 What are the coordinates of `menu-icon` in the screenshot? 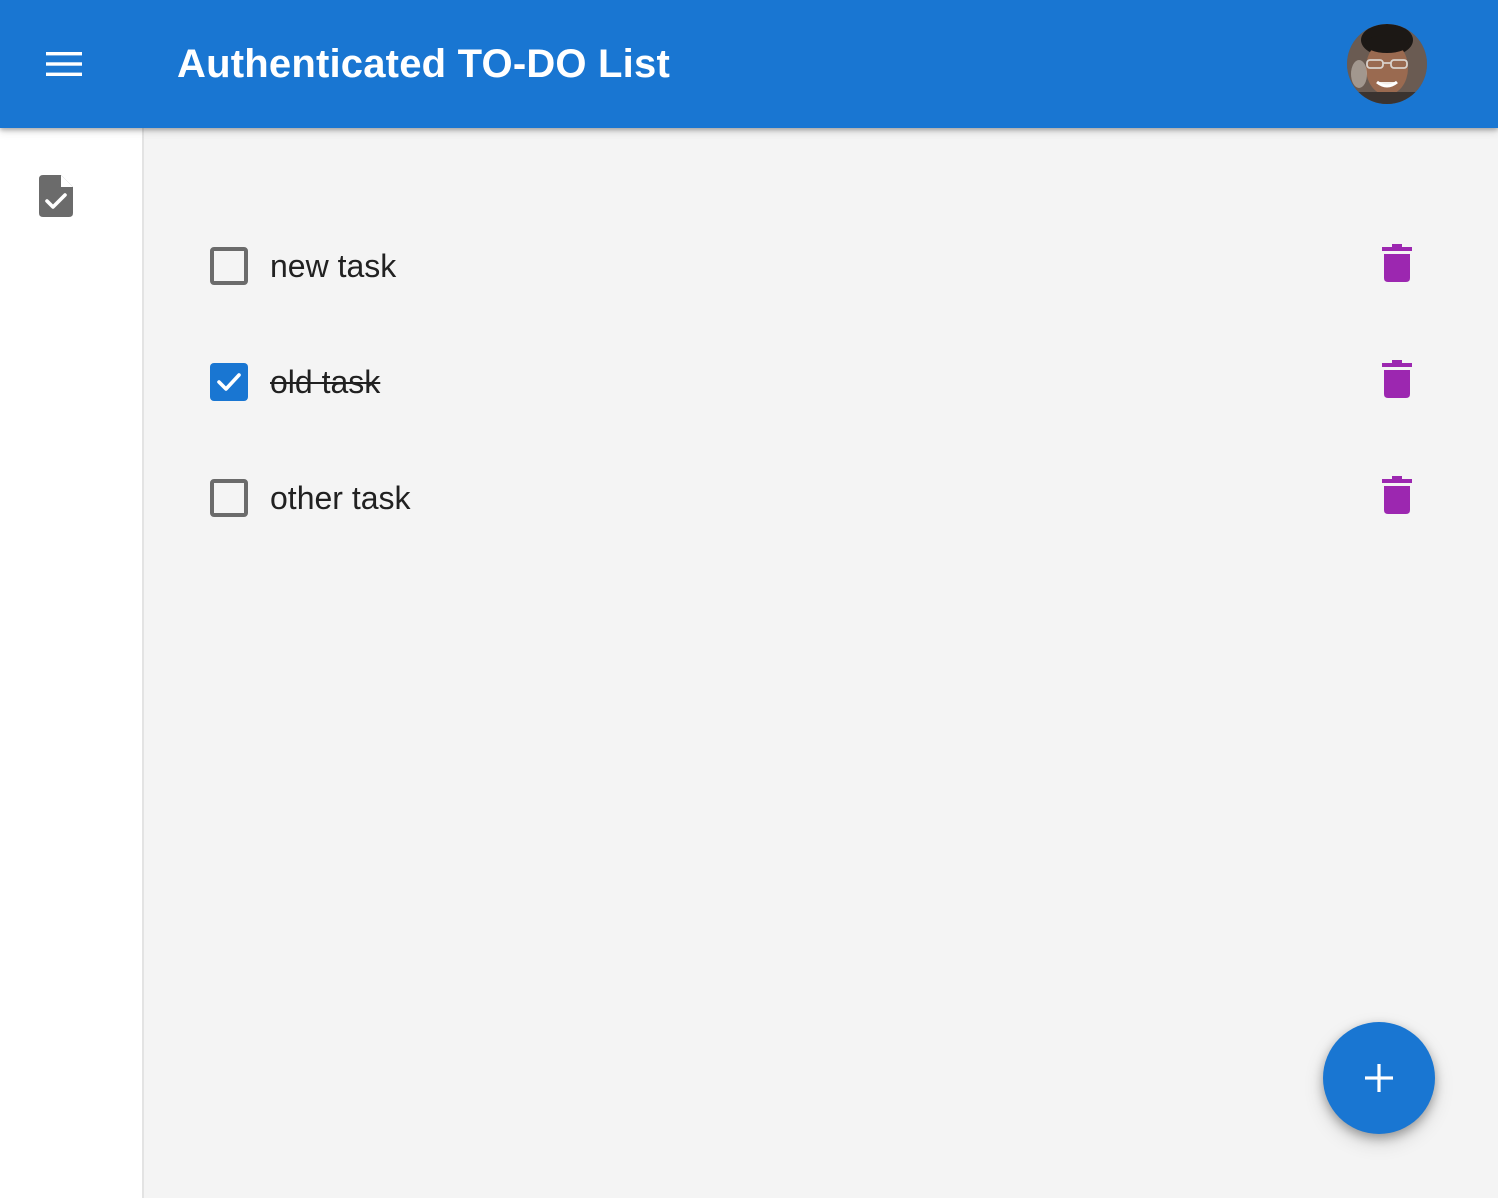 It's located at (64, 64).